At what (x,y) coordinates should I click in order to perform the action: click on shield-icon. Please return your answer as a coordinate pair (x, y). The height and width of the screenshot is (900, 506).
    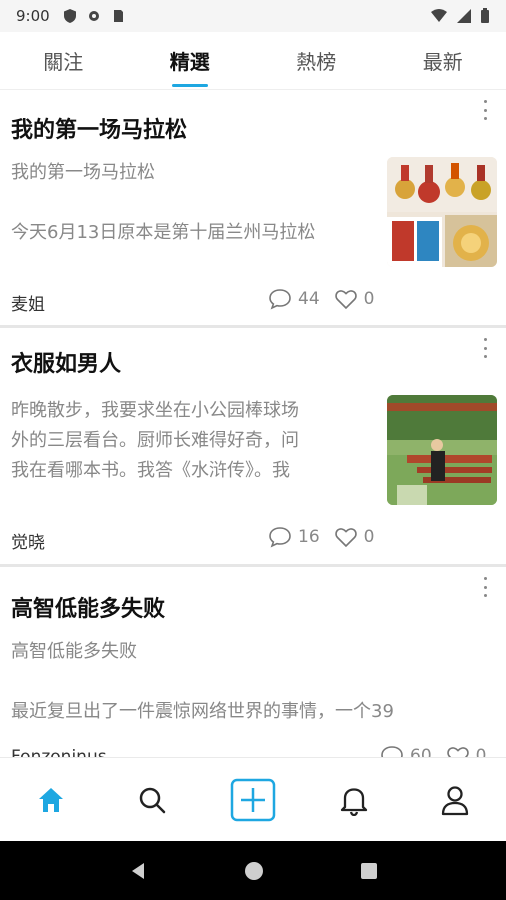
    Looking at the image, I should click on (69, 16).